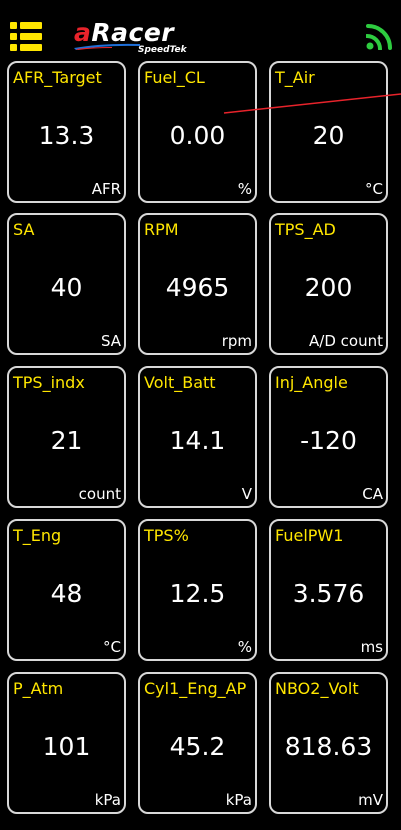  Describe the element at coordinates (24, 229) in the screenshot. I see `tile-label: SA` at that location.